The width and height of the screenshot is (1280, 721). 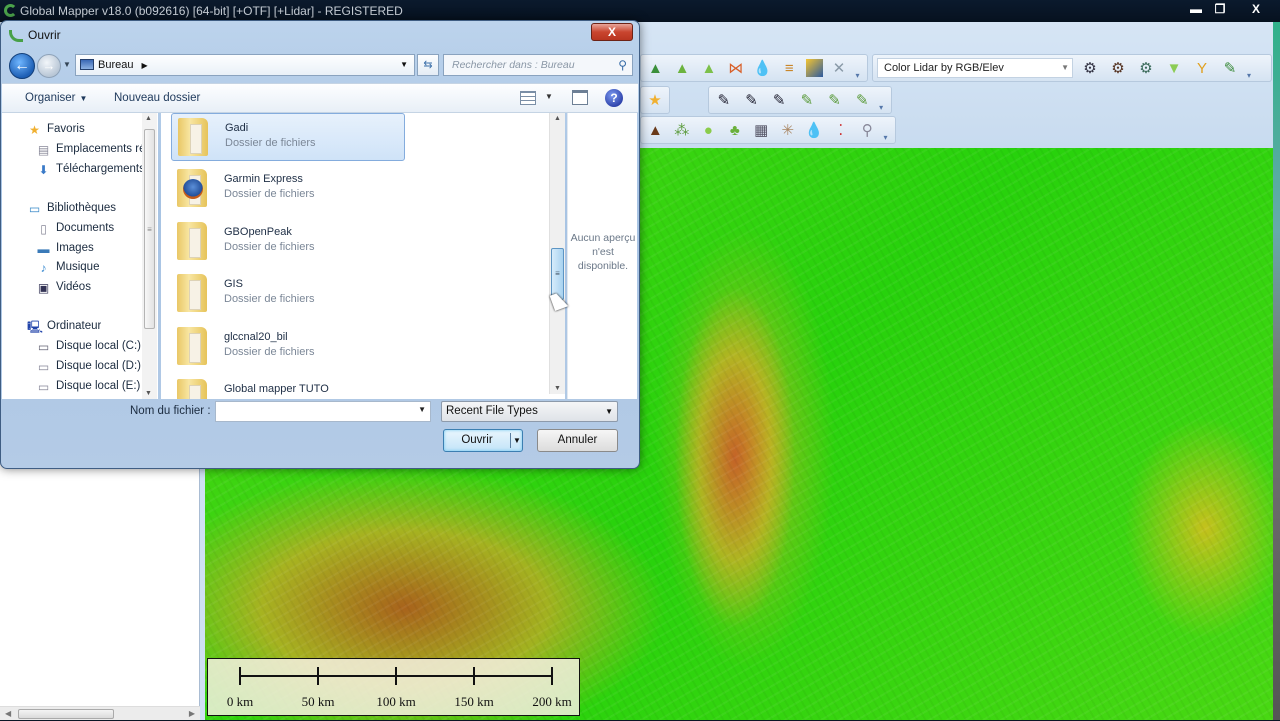 What do you see at coordinates (288, 347) in the screenshot?
I see `file-item: glccnal20_bil Dossier de fichiers` at bounding box center [288, 347].